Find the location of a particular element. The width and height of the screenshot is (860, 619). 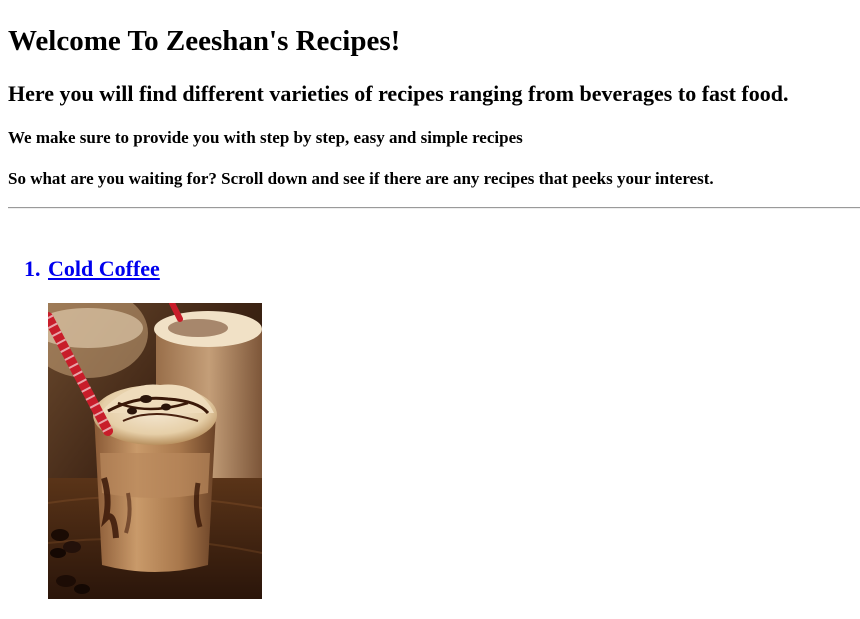

recipe-link-cold-coffee: Cold Coffee is located at coordinates (104, 269).